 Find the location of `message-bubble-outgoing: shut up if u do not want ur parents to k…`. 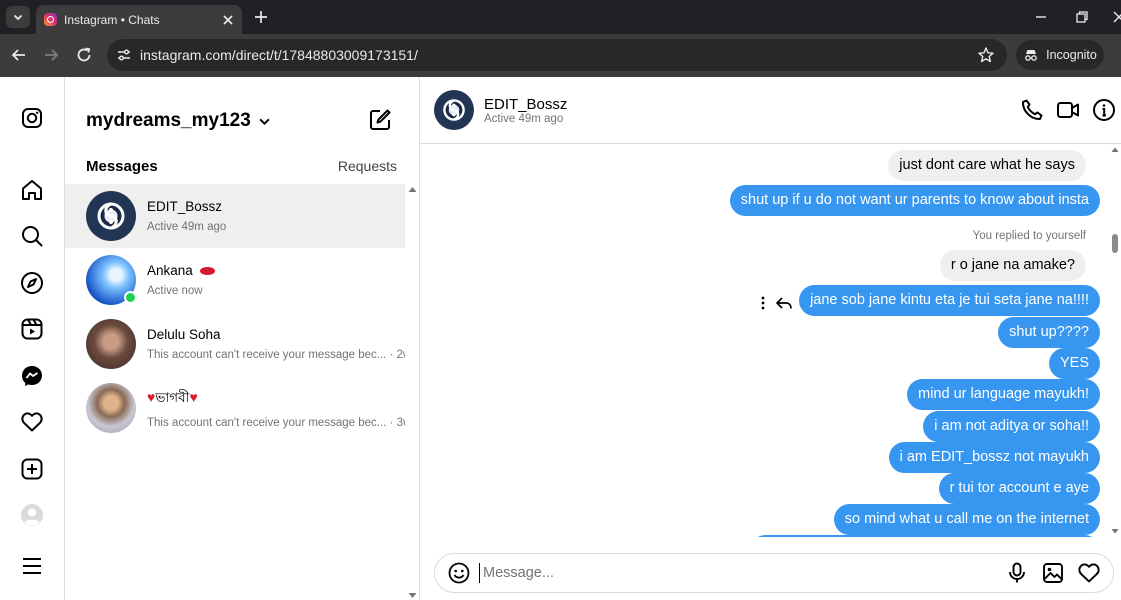

message-bubble-outgoing: shut up if u do not want ur parents to k… is located at coordinates (914, 200).